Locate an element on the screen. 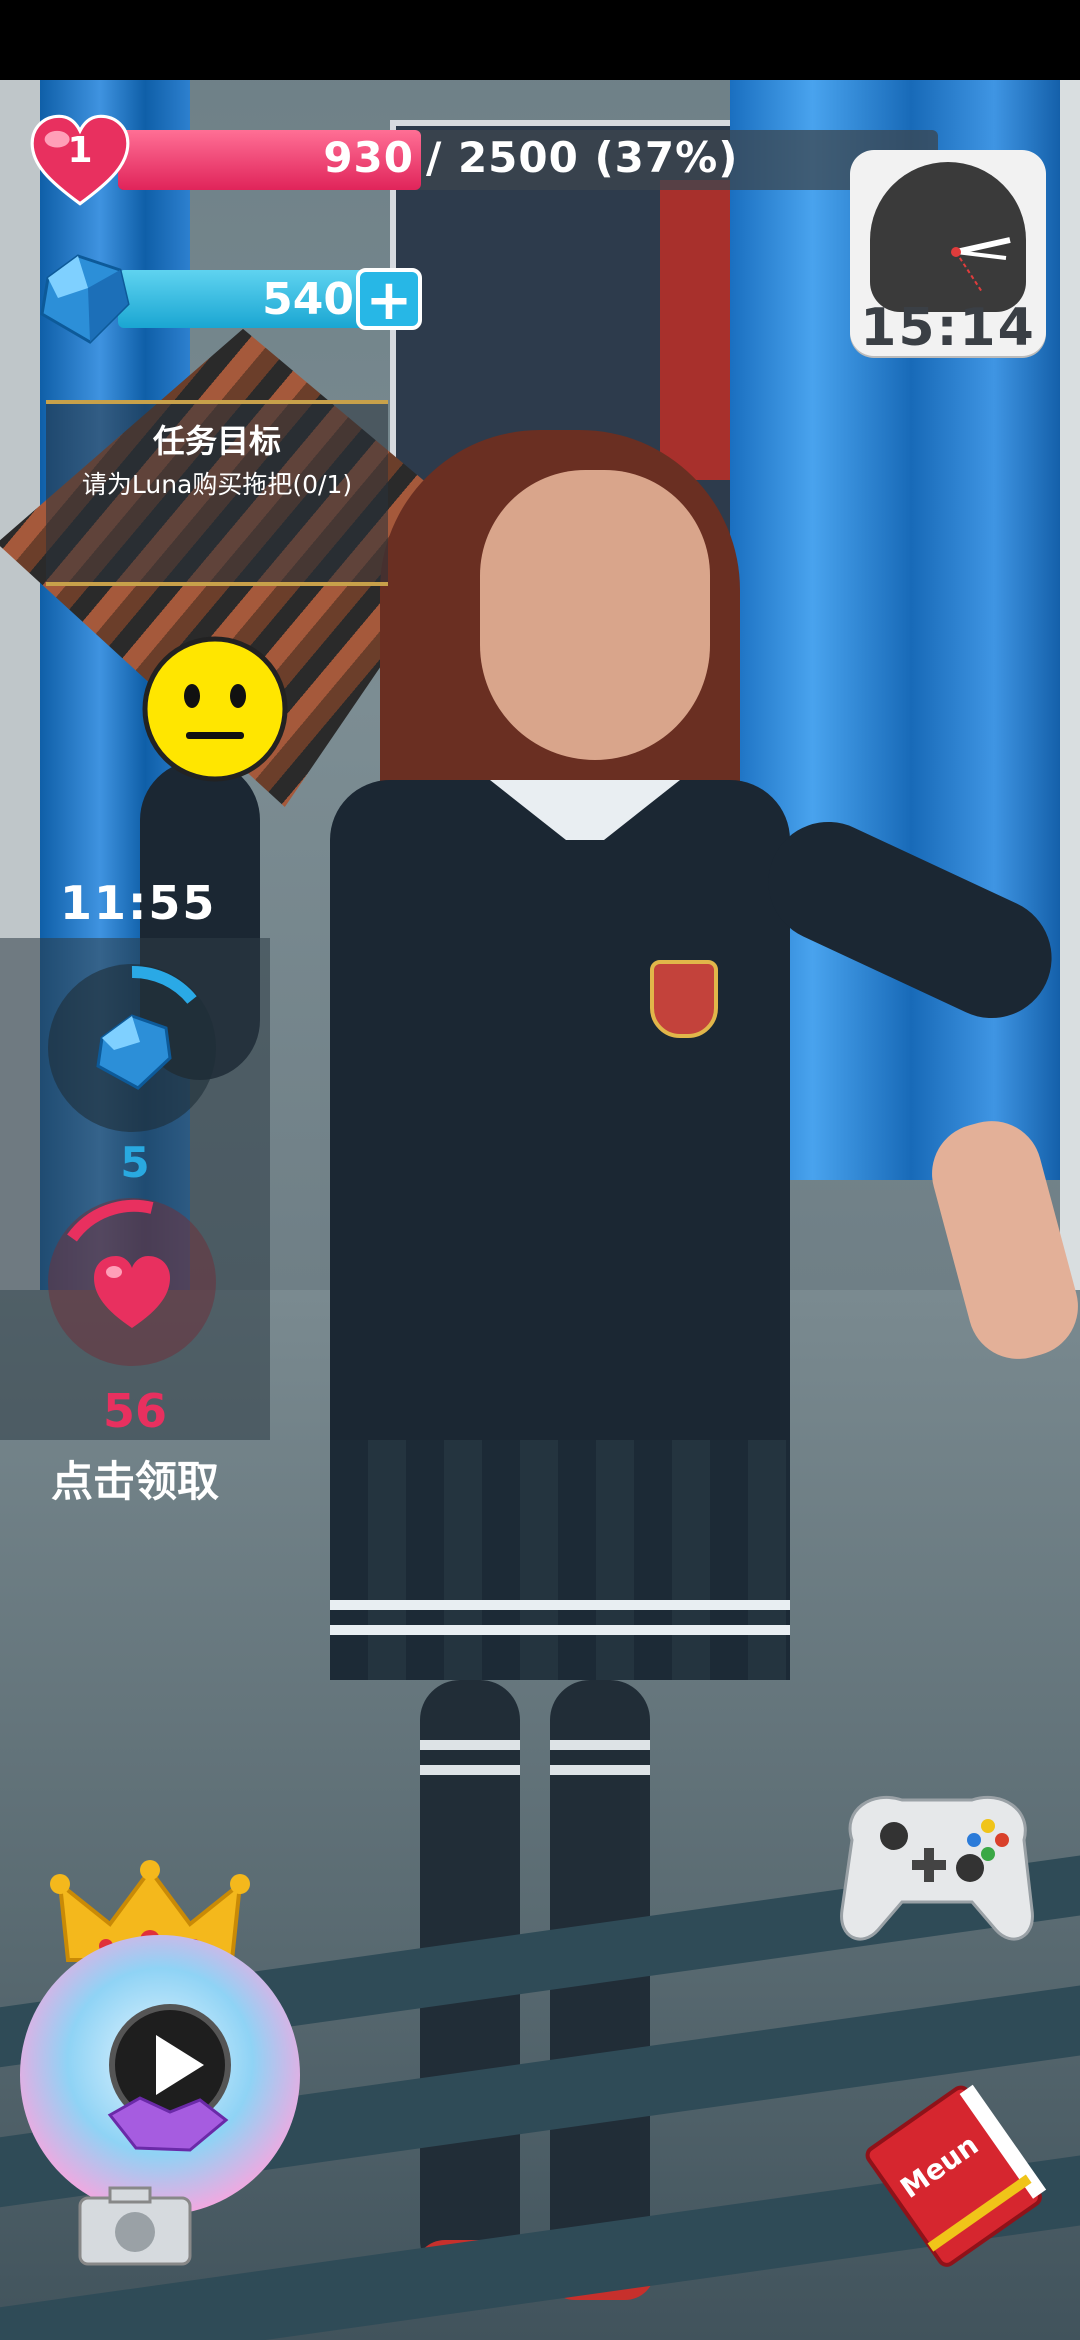 This screenshot has height=2340, width=1080. school-crest-icon is located at coordinates (684, 999).